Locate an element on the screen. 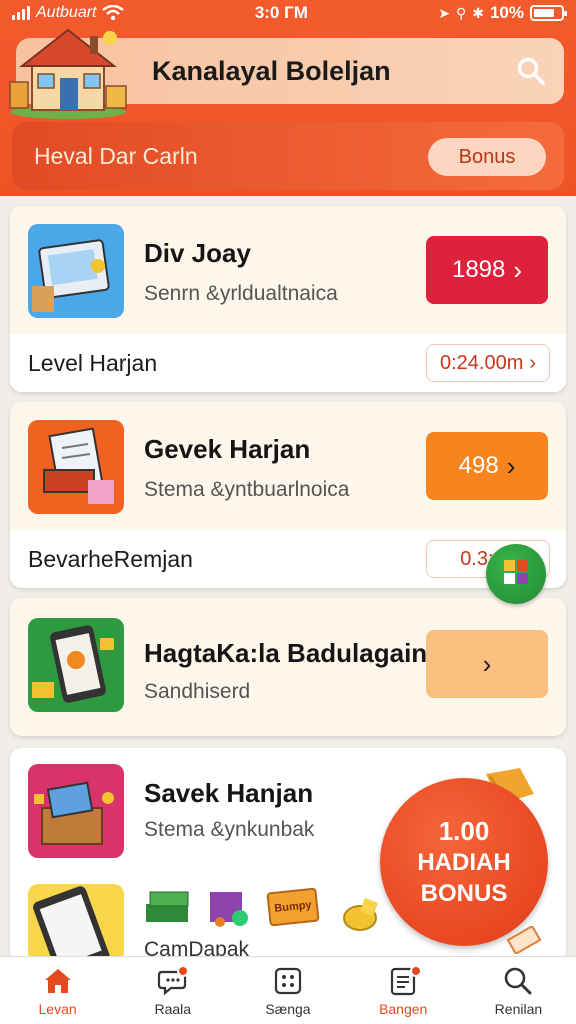 The width and height of the screenshot is (576, 1024). nav-label: Bangen is located at coordinates (403, 1009).